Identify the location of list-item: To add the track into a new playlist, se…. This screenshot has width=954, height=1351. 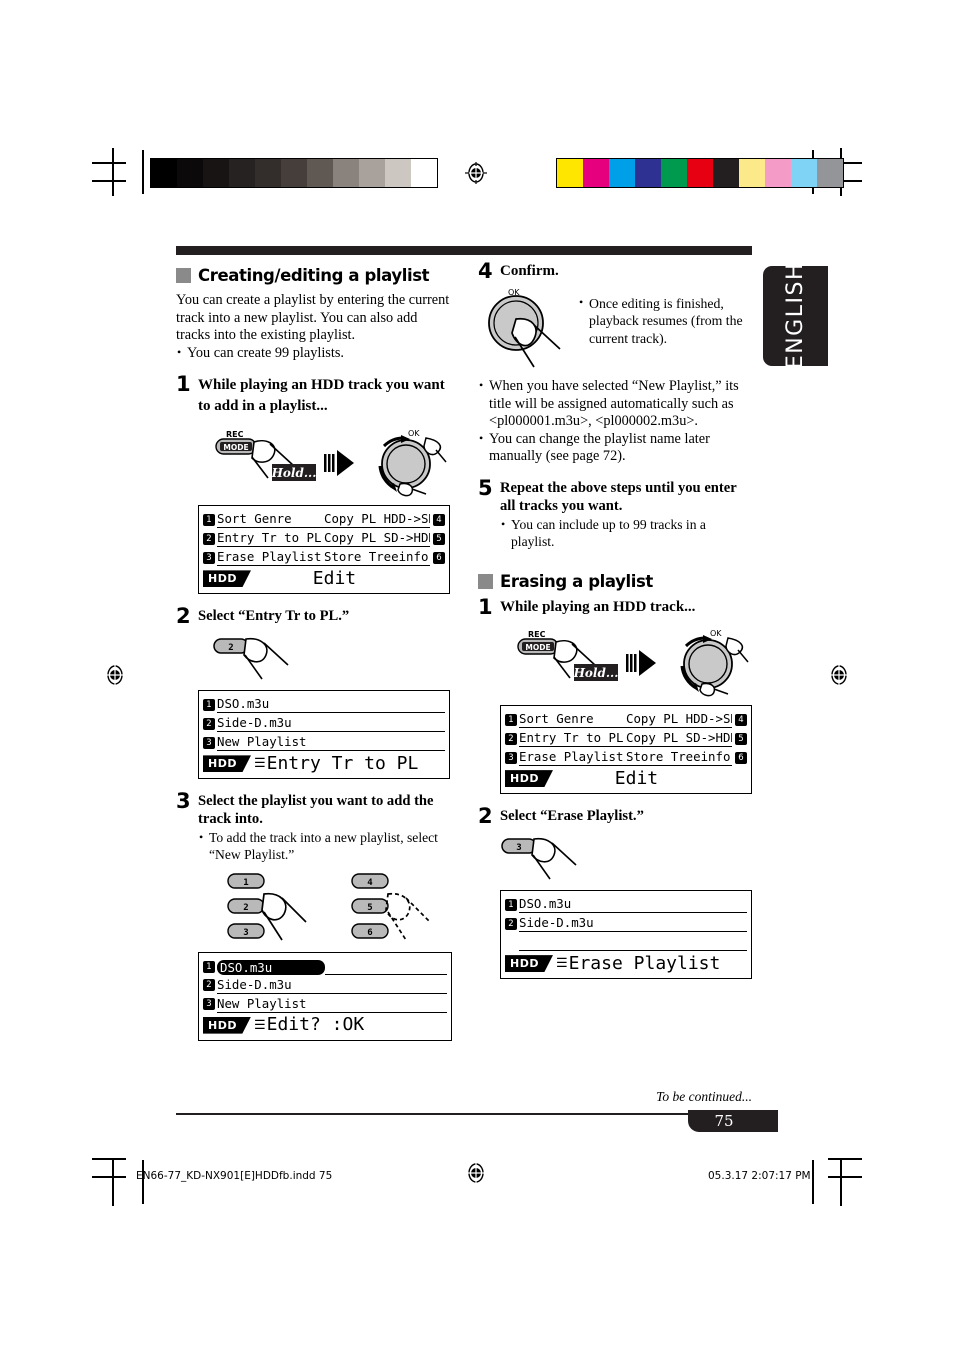
(324, 846).